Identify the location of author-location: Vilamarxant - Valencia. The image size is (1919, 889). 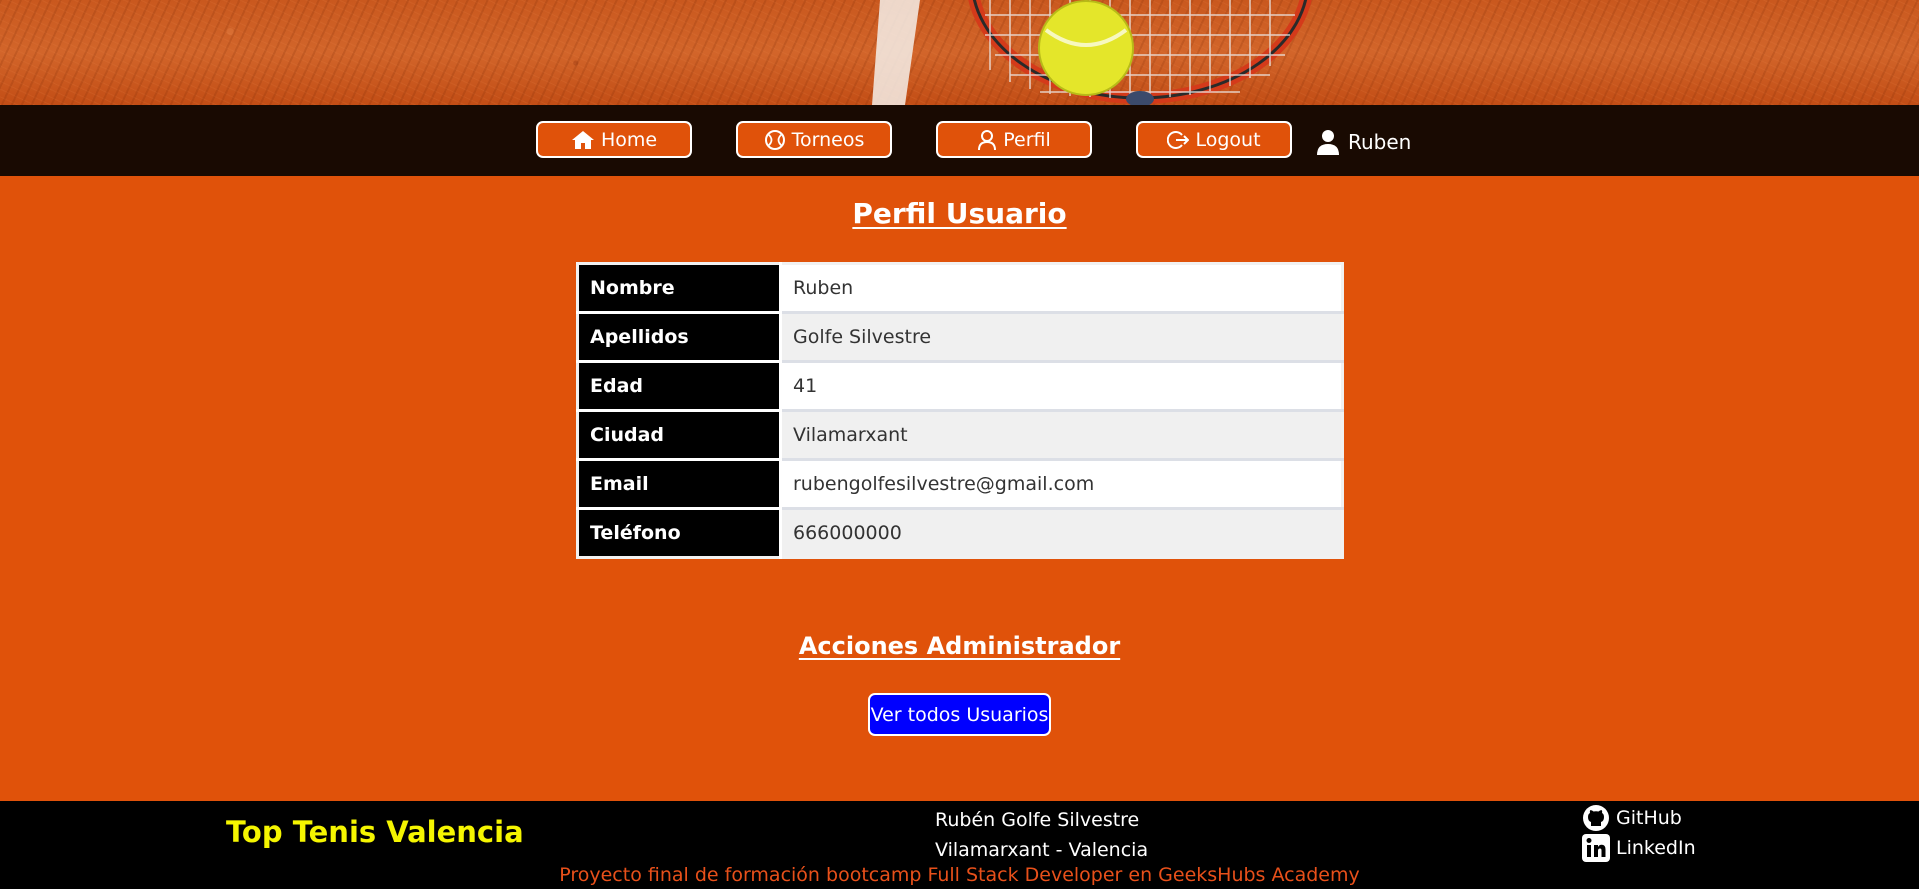
(1042, 850).